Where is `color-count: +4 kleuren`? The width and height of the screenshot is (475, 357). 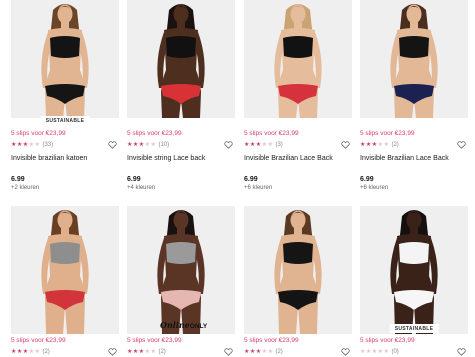 color-count: +4 kleuren is located at coordinates (141, 188).